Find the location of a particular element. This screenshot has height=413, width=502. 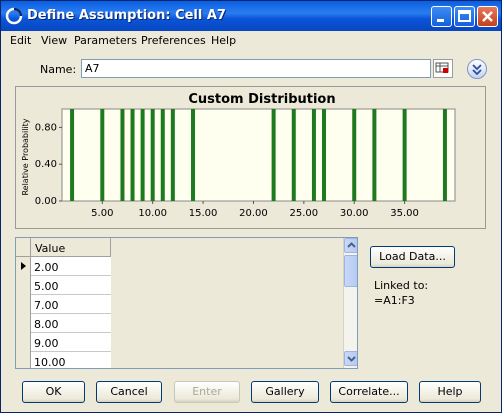

menu-help: Help is located at coordinates (223, 40).